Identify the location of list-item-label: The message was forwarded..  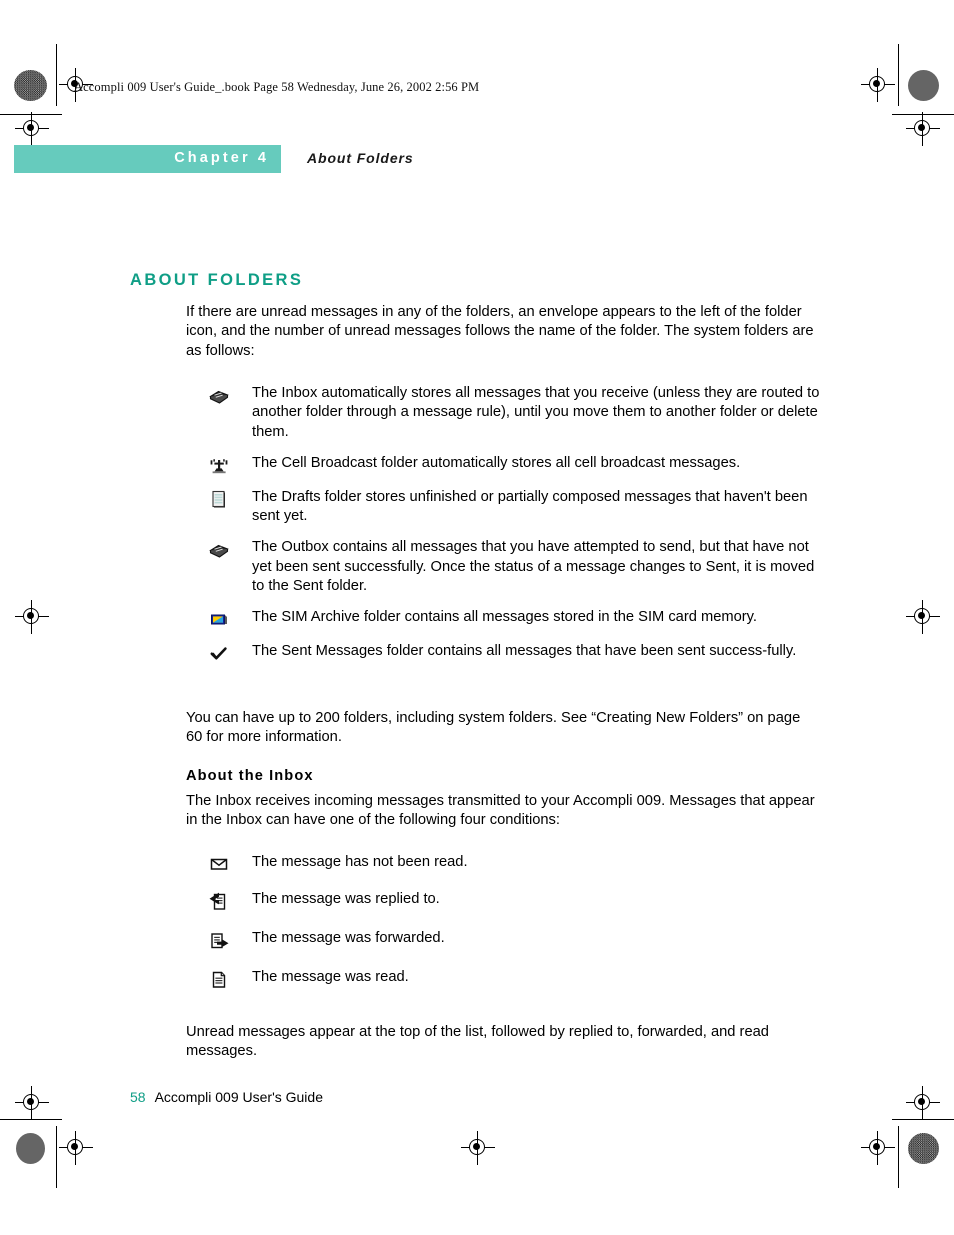
(348, 938).